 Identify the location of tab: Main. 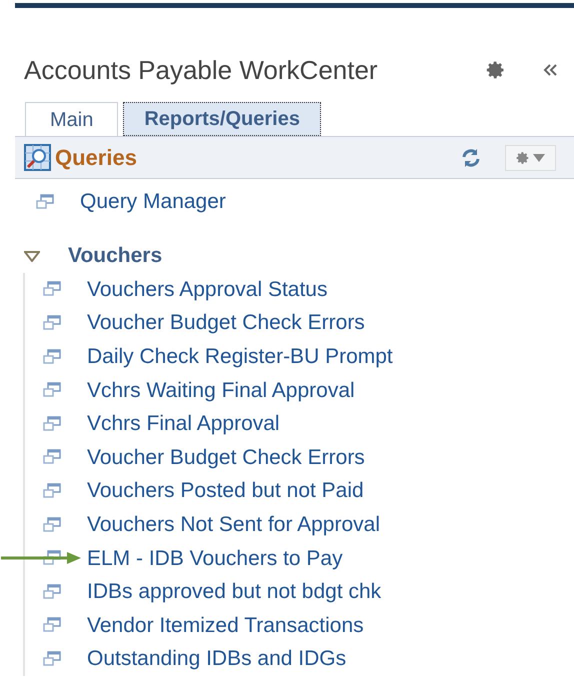
(71, 119).